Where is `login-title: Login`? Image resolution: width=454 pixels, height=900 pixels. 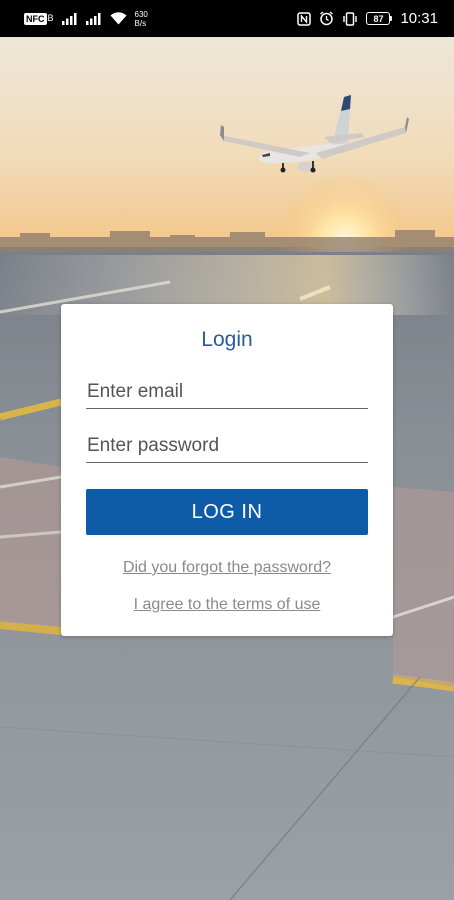
login-title: Login is located at coordinates (227, 339).